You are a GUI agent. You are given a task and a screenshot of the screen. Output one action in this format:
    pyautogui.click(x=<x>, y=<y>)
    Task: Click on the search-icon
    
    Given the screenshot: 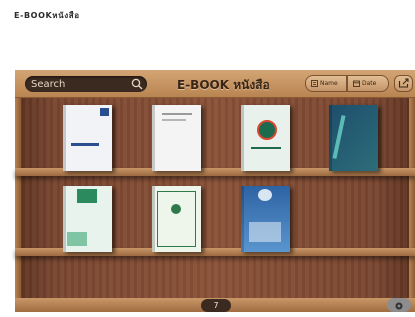 What is the action you would take?
    pyautogui.click(x=137, y=84)
    